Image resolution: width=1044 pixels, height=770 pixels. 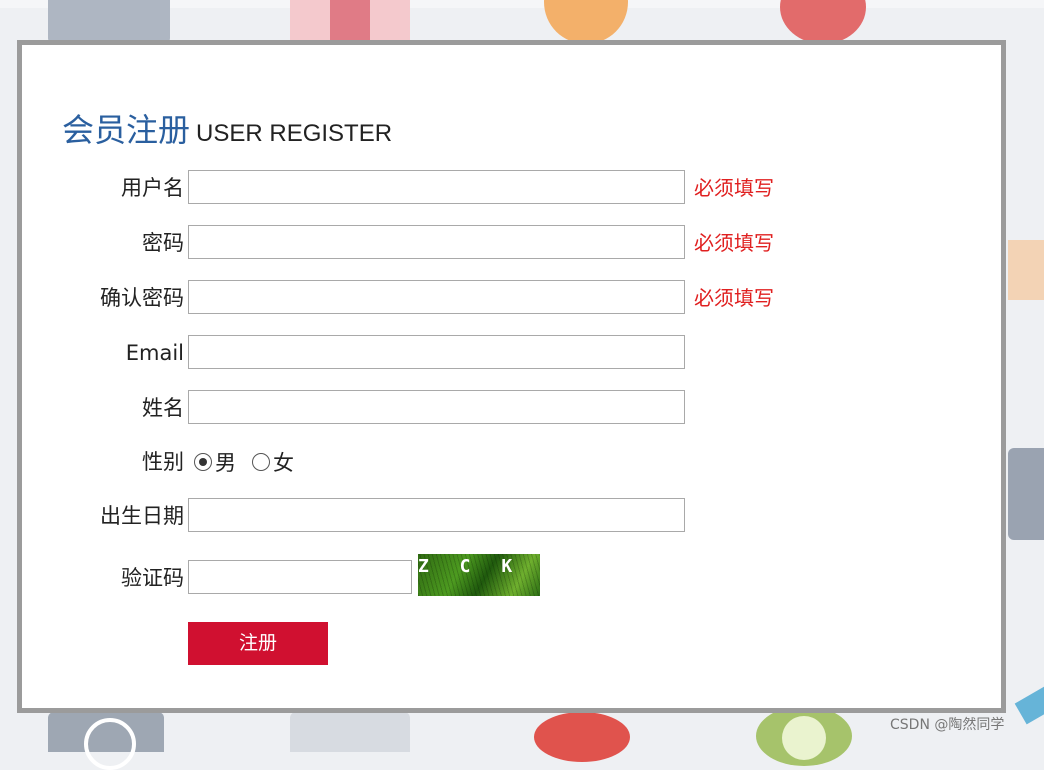 I want to click on background-game-image, so click(x=350, y=732).